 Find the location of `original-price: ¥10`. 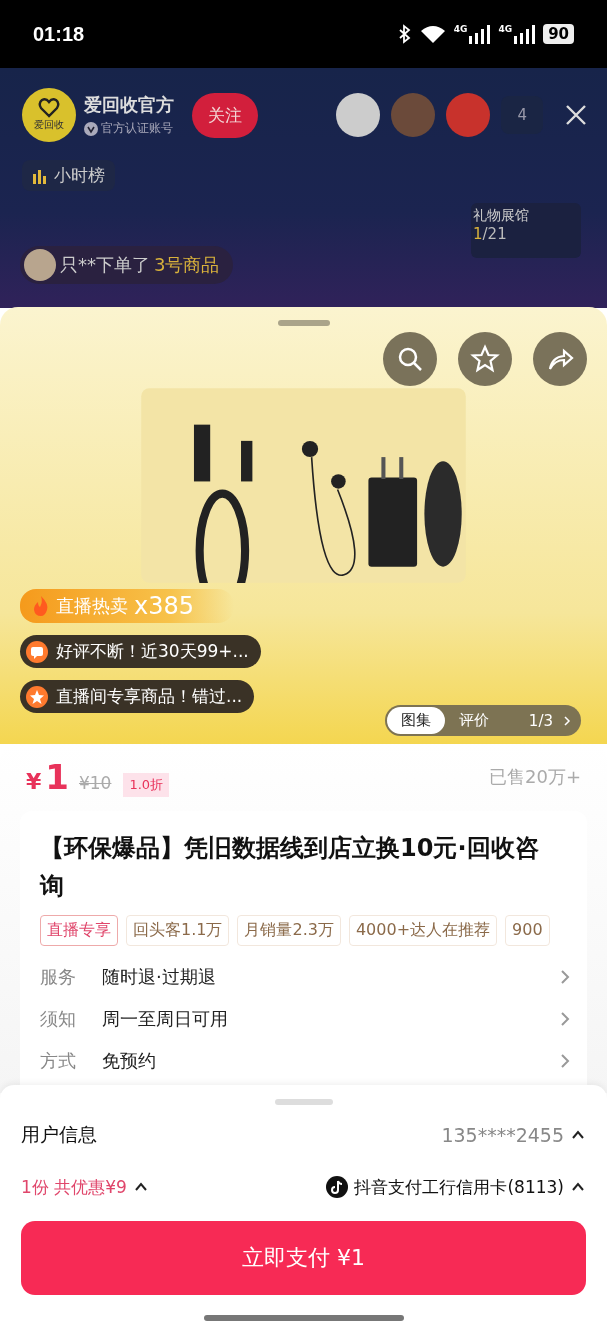

original-price: ¥10 is located at coordinates (95, 783).